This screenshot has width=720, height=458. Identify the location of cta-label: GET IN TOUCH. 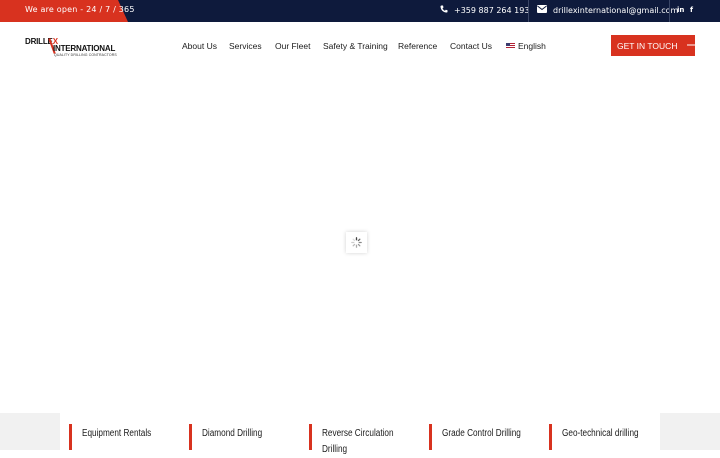
(647, 45).